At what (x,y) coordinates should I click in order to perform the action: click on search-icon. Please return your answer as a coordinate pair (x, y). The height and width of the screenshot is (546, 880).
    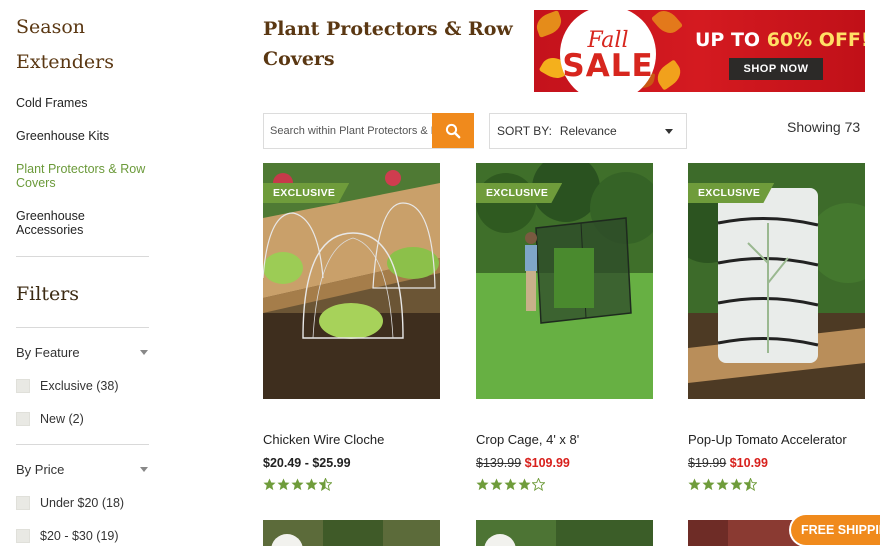
    Looking at the image, I should click on (453, 130).